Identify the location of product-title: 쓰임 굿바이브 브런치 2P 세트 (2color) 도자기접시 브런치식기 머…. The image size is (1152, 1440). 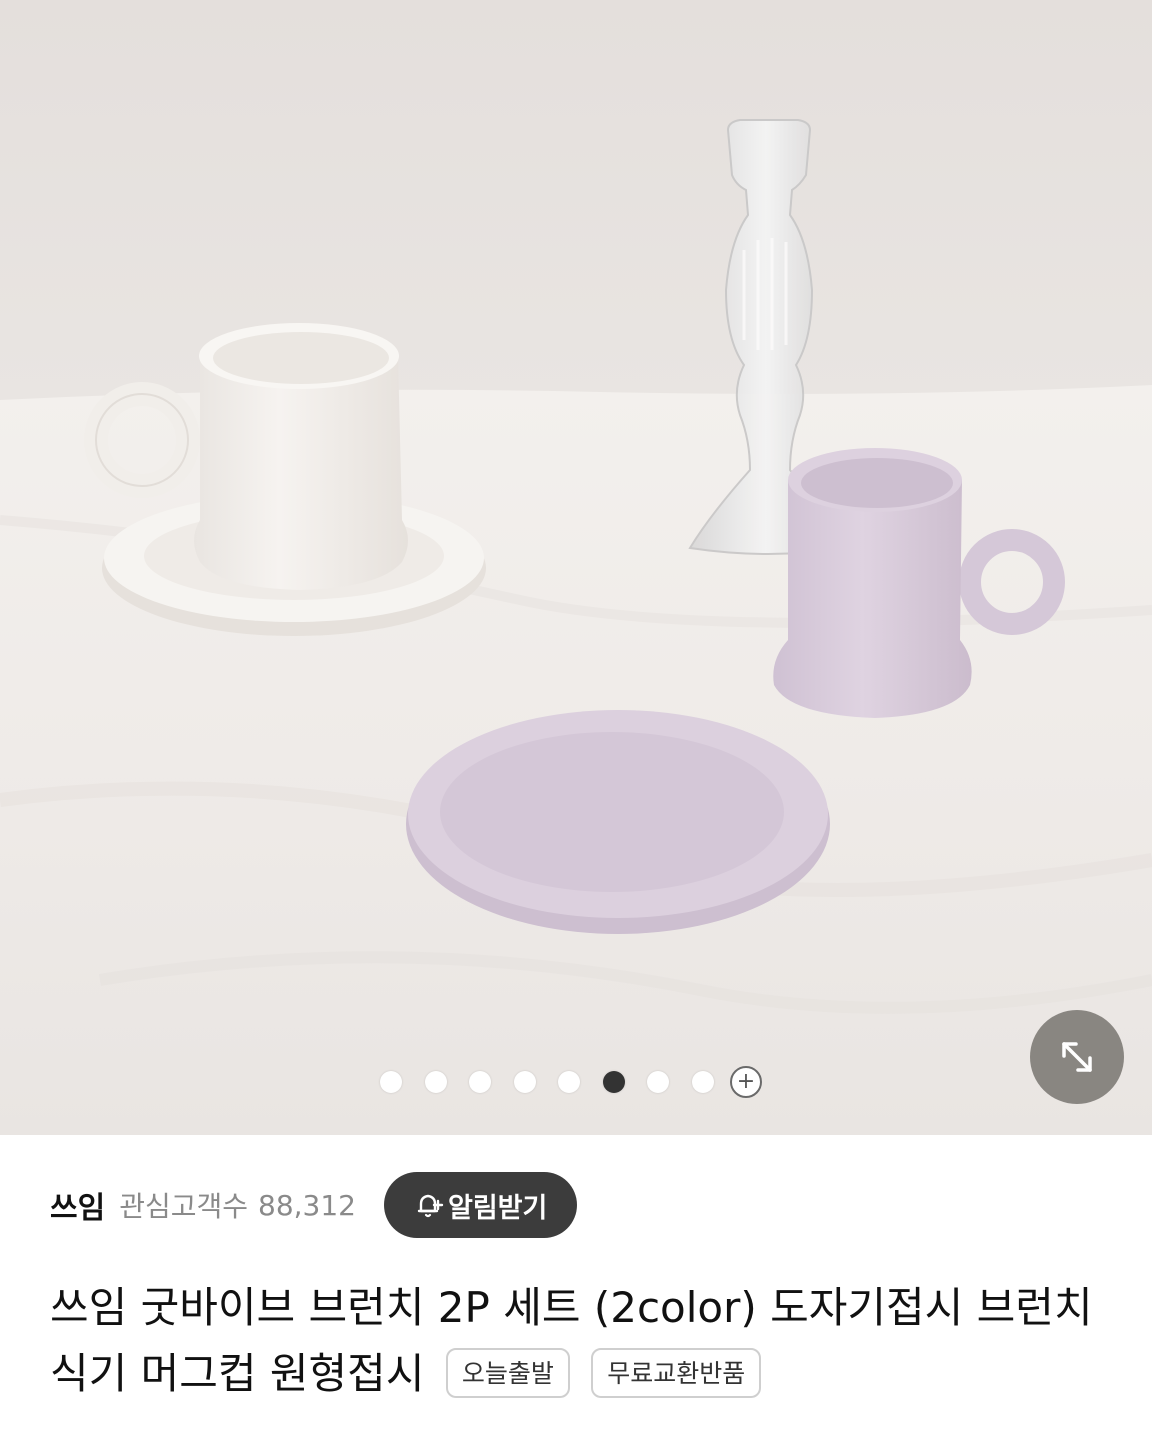
(571, 1340).